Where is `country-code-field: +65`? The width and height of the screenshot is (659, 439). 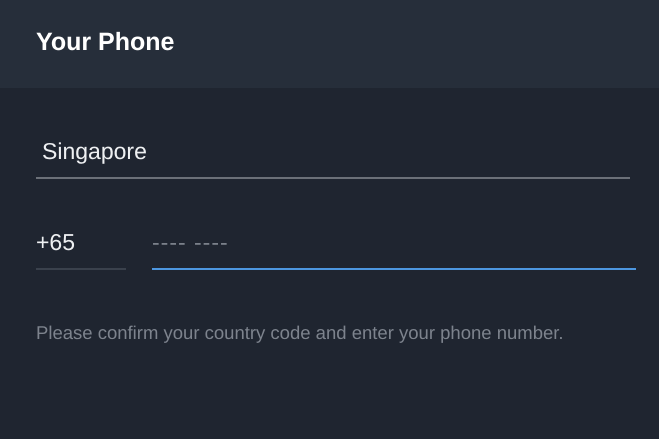 country-code-field: +65 is located at coordinates (81, 249).